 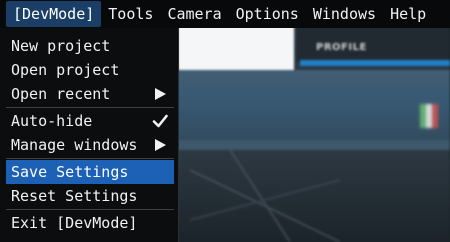 I want to click on menu-camera: Camera, so click(x=194, y=14).